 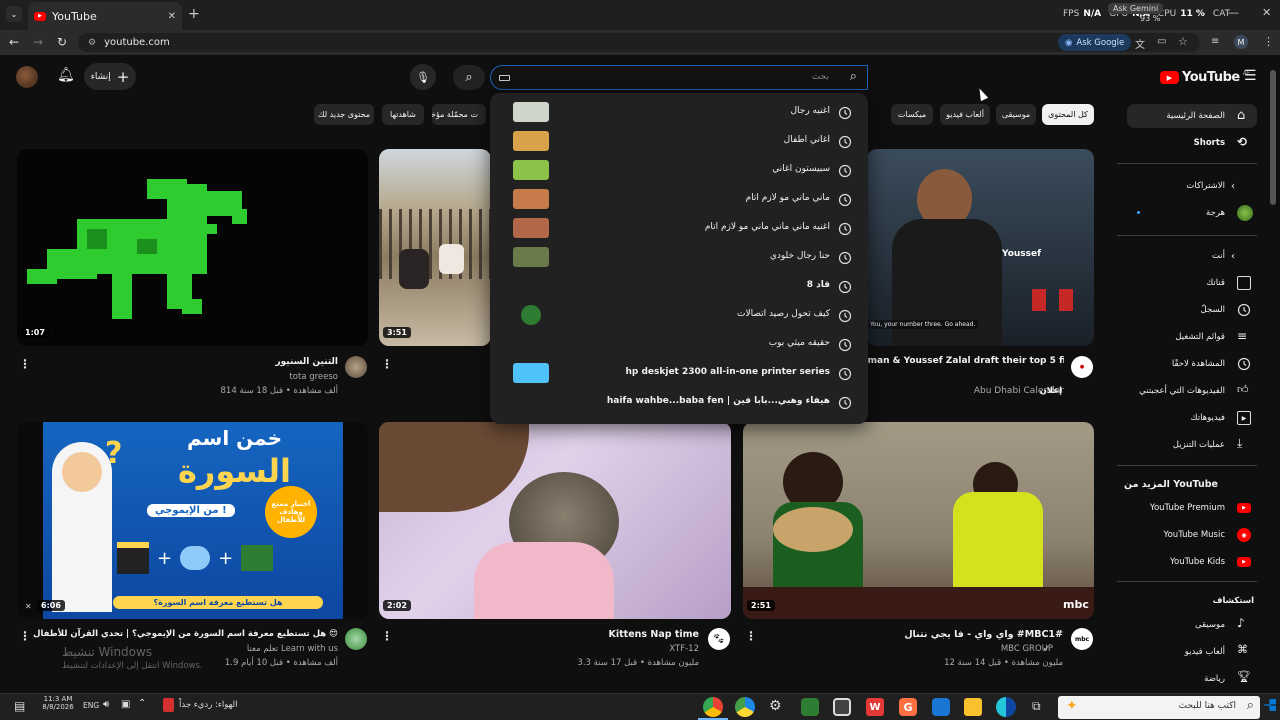 What do you see at coordinates (1268, 41) in the screenshot?
I see `browser-menu-icon: ⋮` at bounding box center [1268, 41].